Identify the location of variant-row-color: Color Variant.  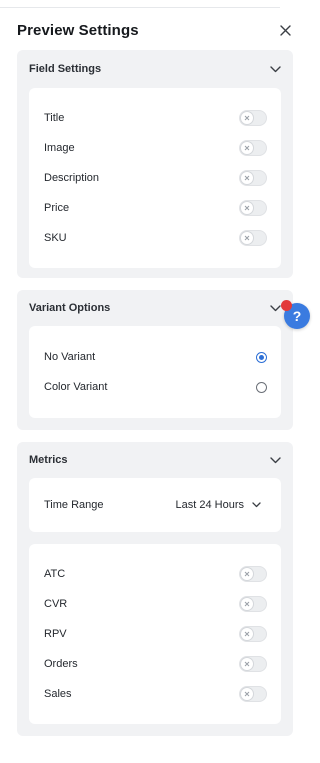
(155, 387).